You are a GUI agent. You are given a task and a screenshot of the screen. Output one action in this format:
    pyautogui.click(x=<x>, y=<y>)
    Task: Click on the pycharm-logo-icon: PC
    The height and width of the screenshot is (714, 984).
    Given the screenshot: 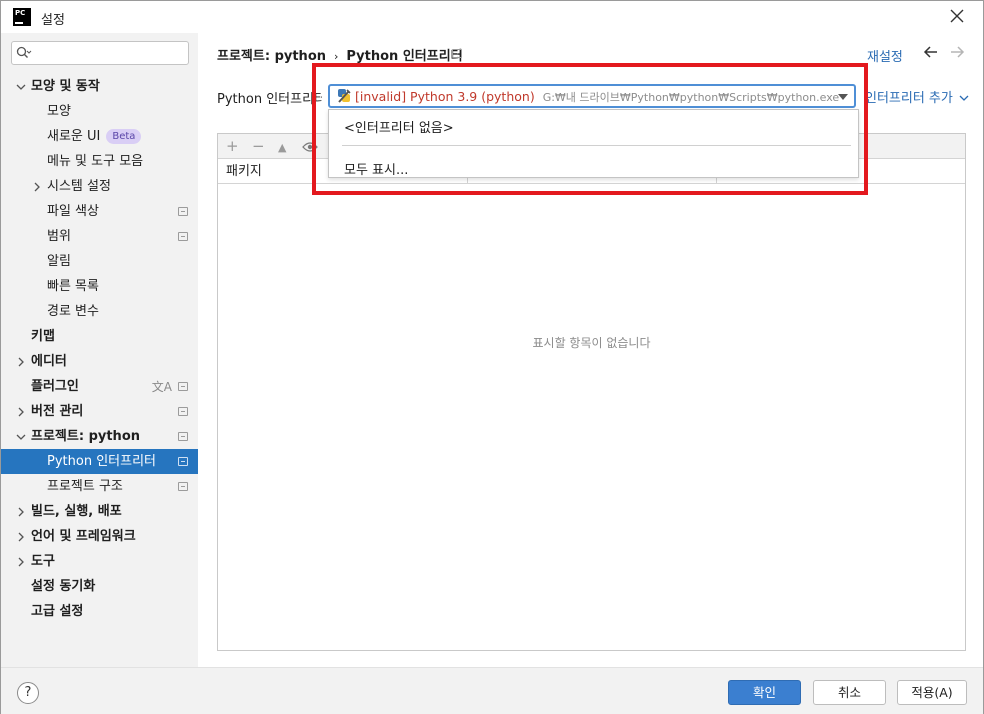 What is the action you would take?
    pyautogui.click(x=22, y=17)
    